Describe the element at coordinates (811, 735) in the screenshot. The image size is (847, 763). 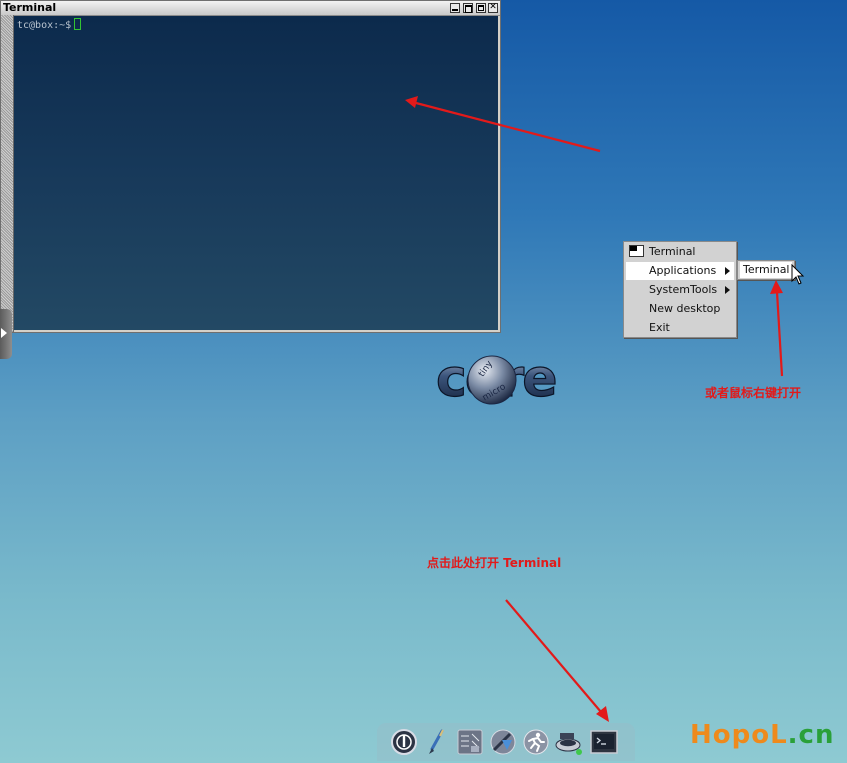
I see `watermark-tld: .cn` at that location.